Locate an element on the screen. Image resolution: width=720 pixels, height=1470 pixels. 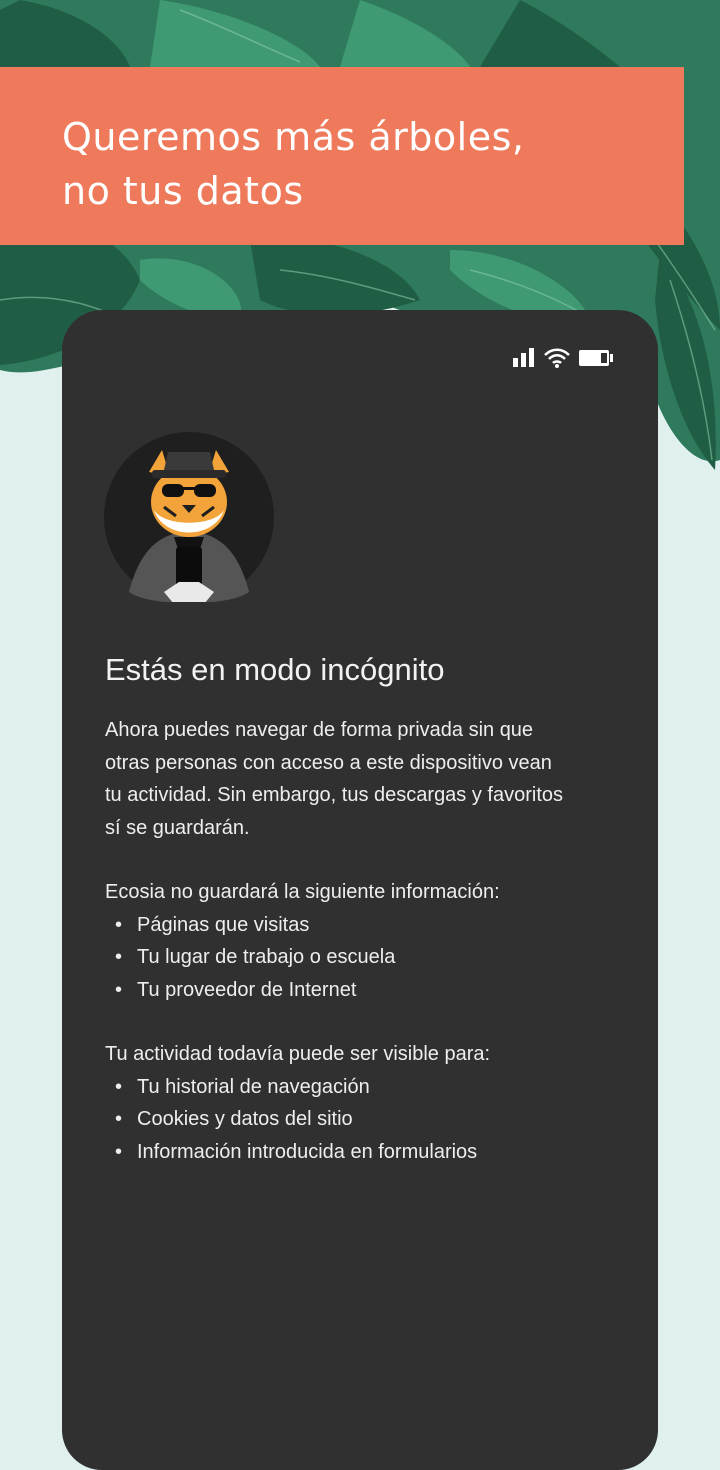
list-item: • Tu historial de navegación is located at coordinates (365, 1087).